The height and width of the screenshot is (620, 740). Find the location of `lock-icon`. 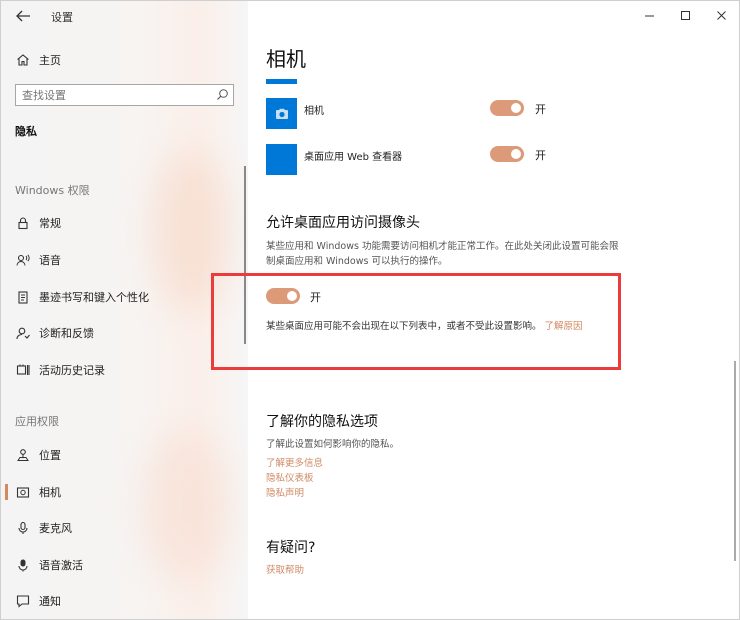

lock-icon is located at coordinates (23, 223).